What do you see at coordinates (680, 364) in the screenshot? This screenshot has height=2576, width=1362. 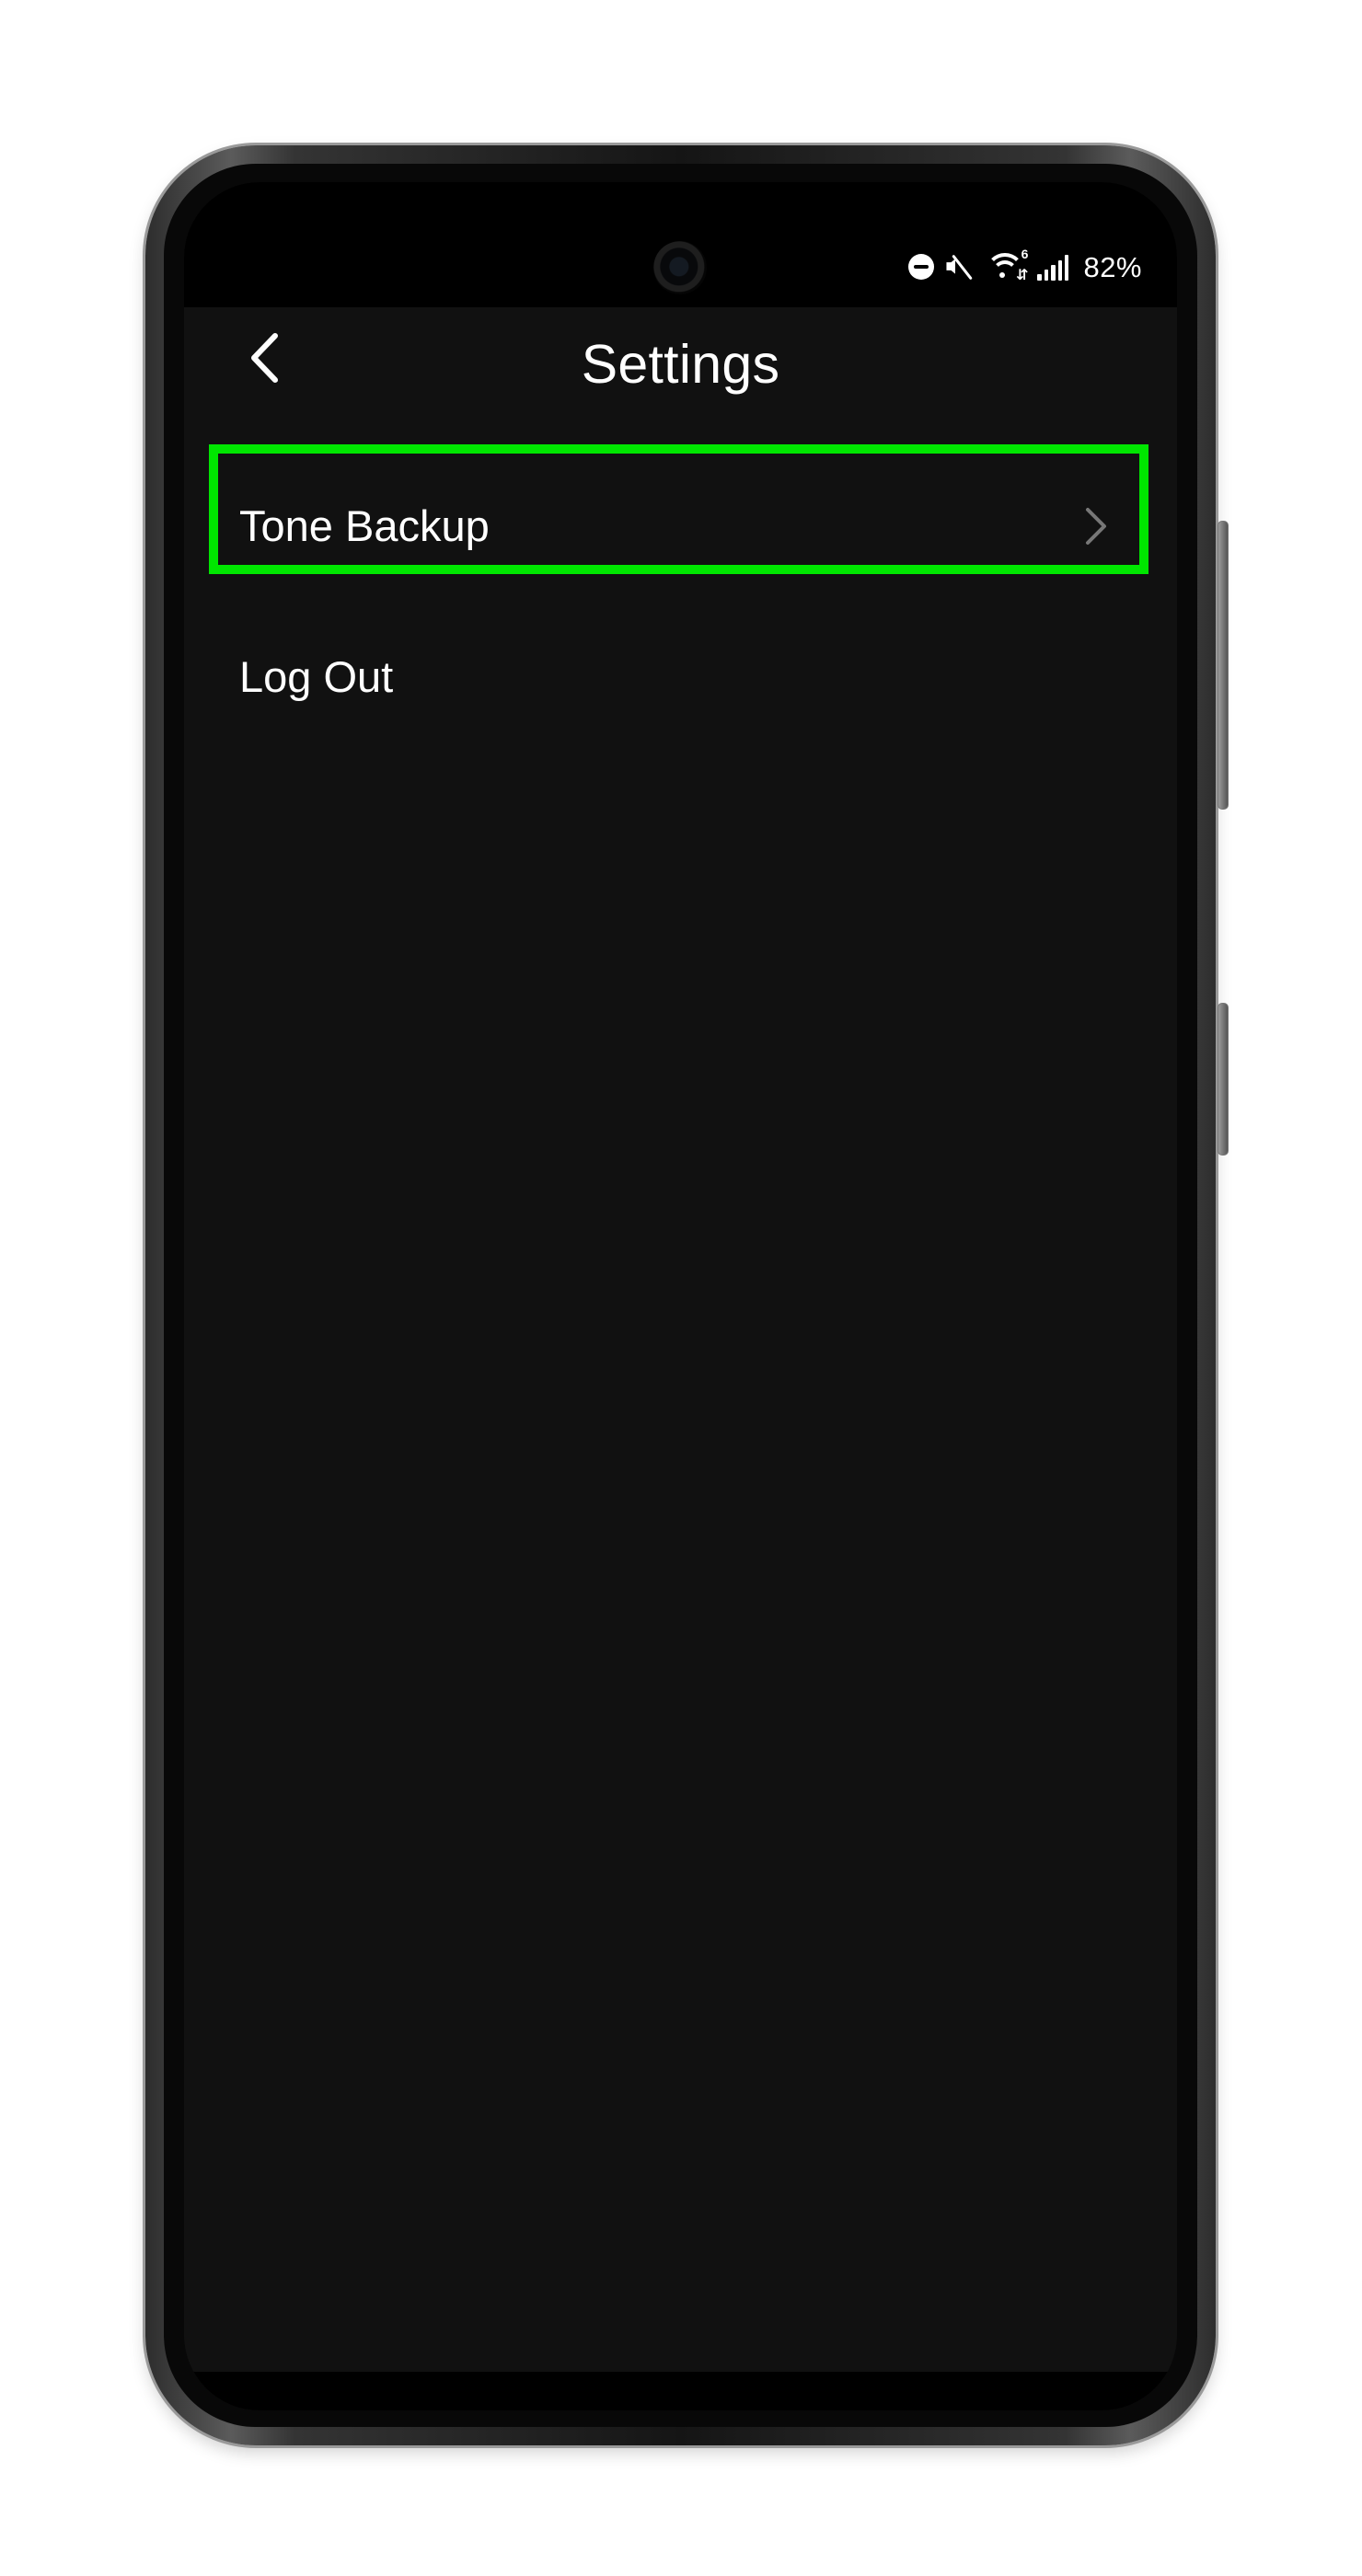 I see `page-title: Settings` at bounding box center [680, 364].